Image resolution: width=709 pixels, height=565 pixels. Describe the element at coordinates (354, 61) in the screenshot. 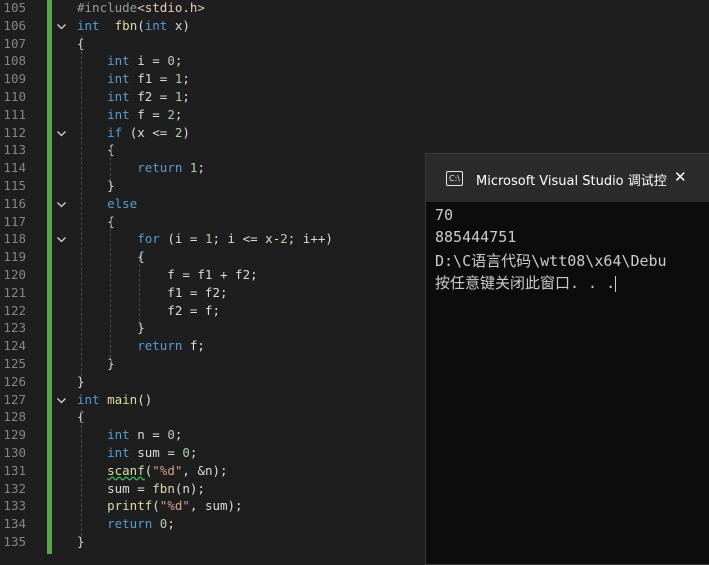

I see `code-line: 108 int i = 0;` at that location.